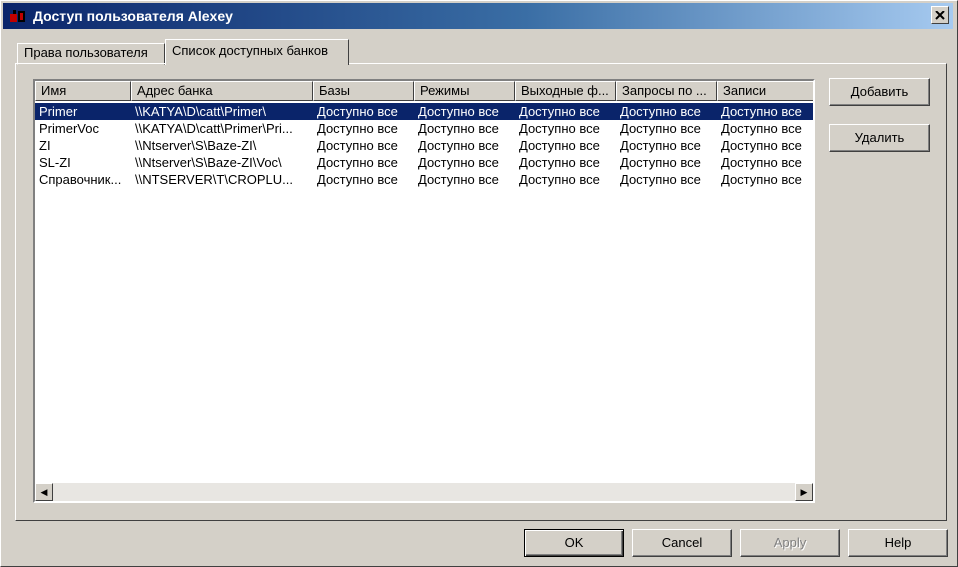  I want to click on cell-address: \\KATYA\D\catt\Primer\, so click(200, 111).